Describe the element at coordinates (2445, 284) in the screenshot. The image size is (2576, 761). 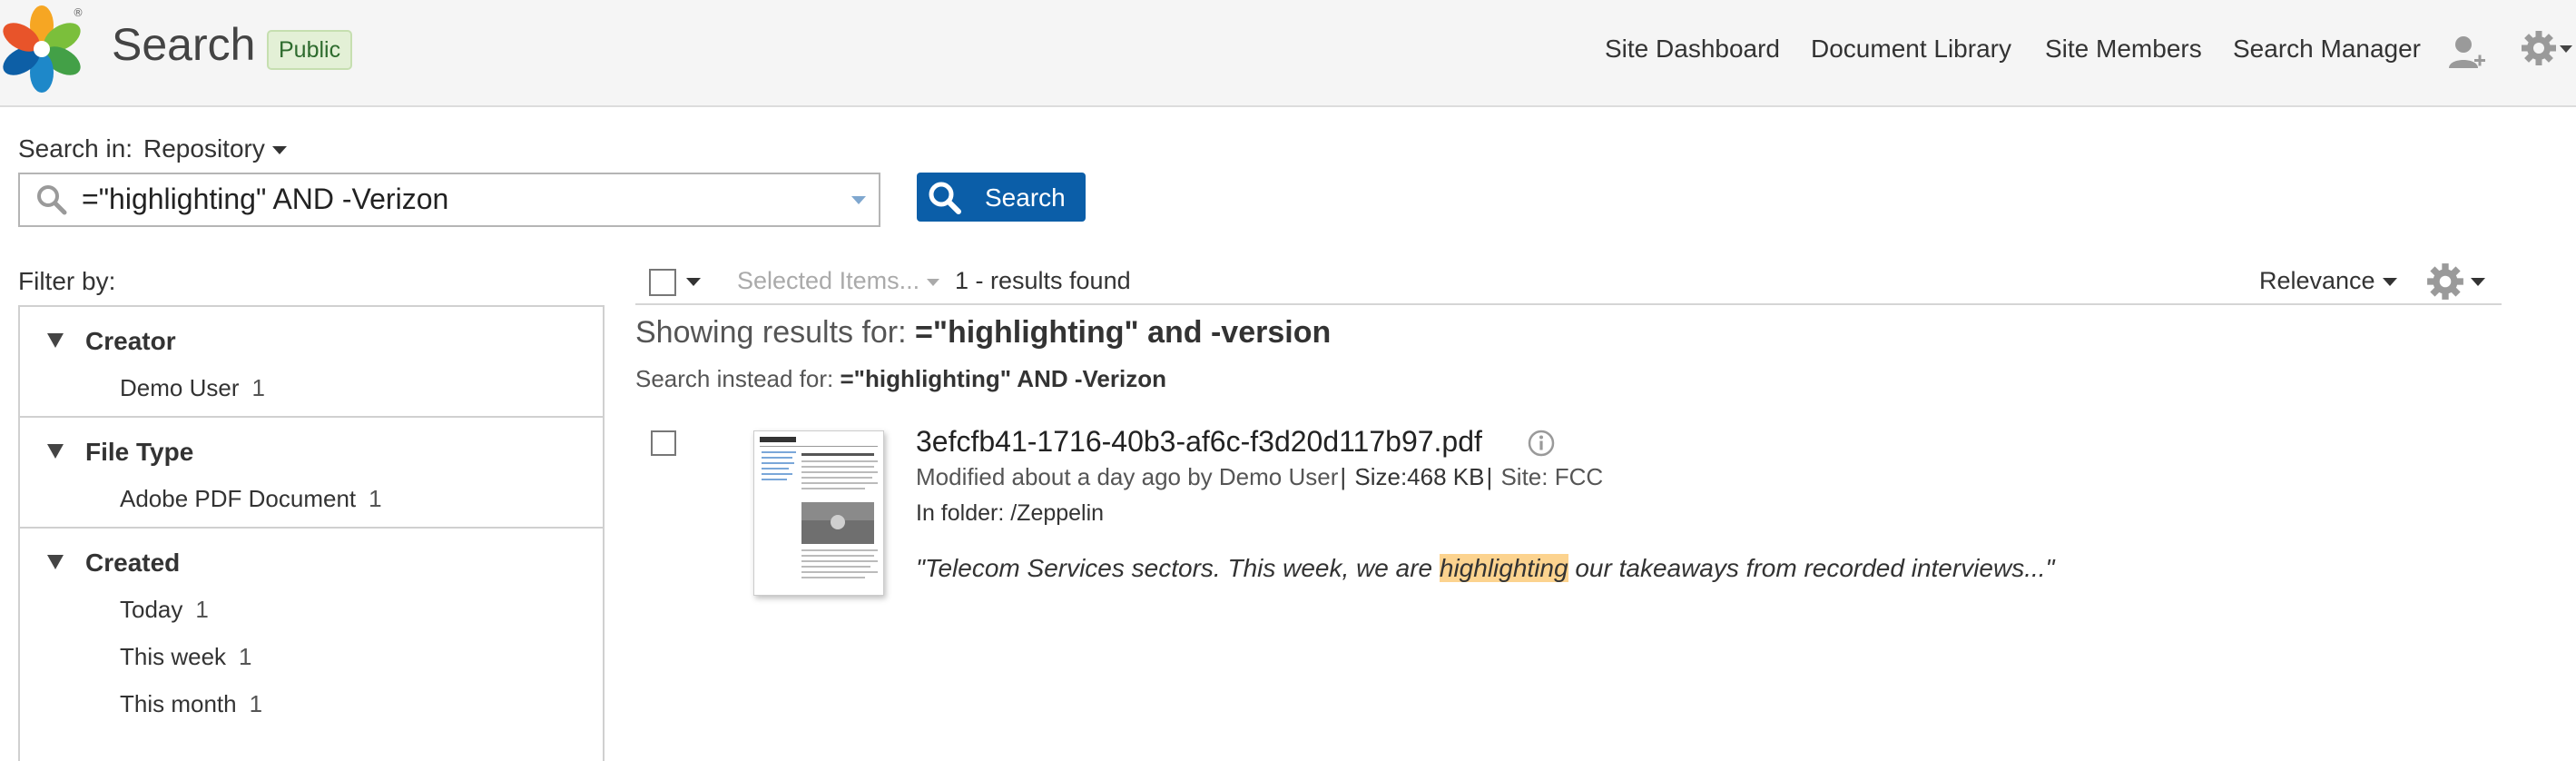
I see `view-options-gear-icon` at that location.